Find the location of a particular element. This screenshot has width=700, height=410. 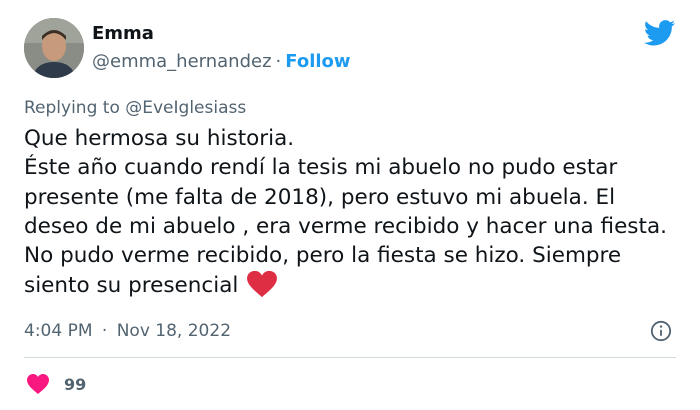

user-handle: @emma_hernandez is located at coordinates (182, 61).